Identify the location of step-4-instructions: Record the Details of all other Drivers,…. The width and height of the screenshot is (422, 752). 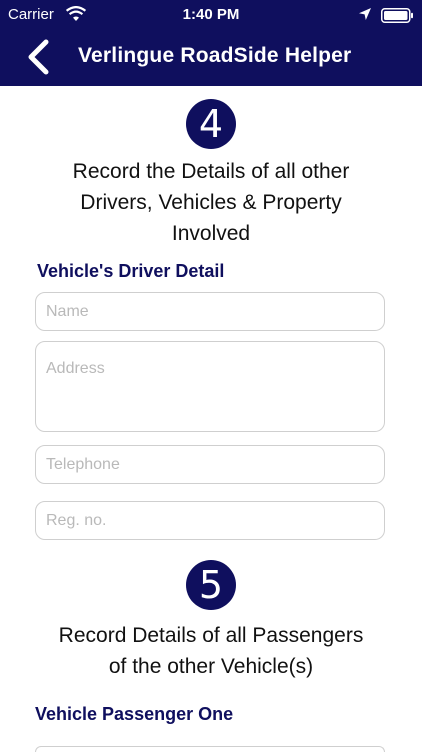
(211, 202).